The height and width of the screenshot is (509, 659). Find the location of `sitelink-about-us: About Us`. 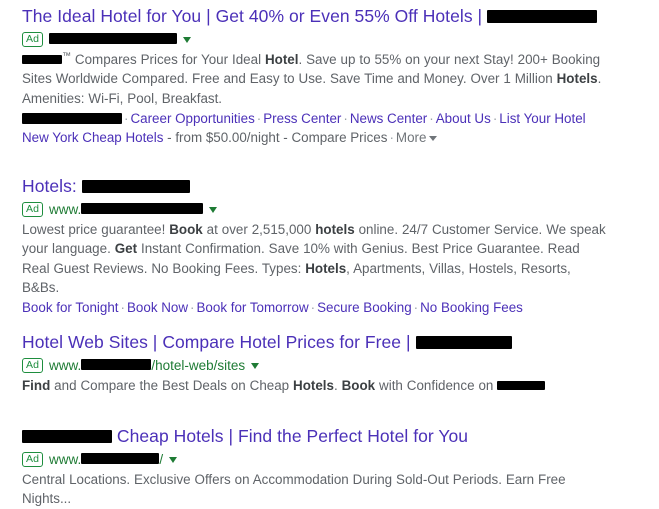

sitelink-about-us: About Us is located at coordinates (463, 118).